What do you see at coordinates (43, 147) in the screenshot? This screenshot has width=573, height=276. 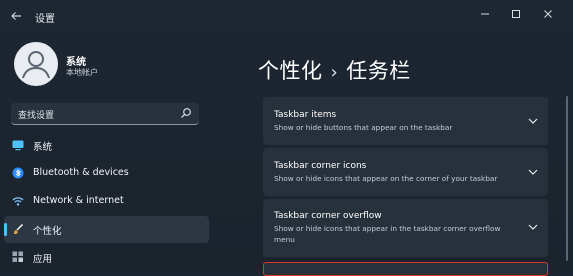 I see `sidebar-item-label: 系统` at bounding box center [43, 147].